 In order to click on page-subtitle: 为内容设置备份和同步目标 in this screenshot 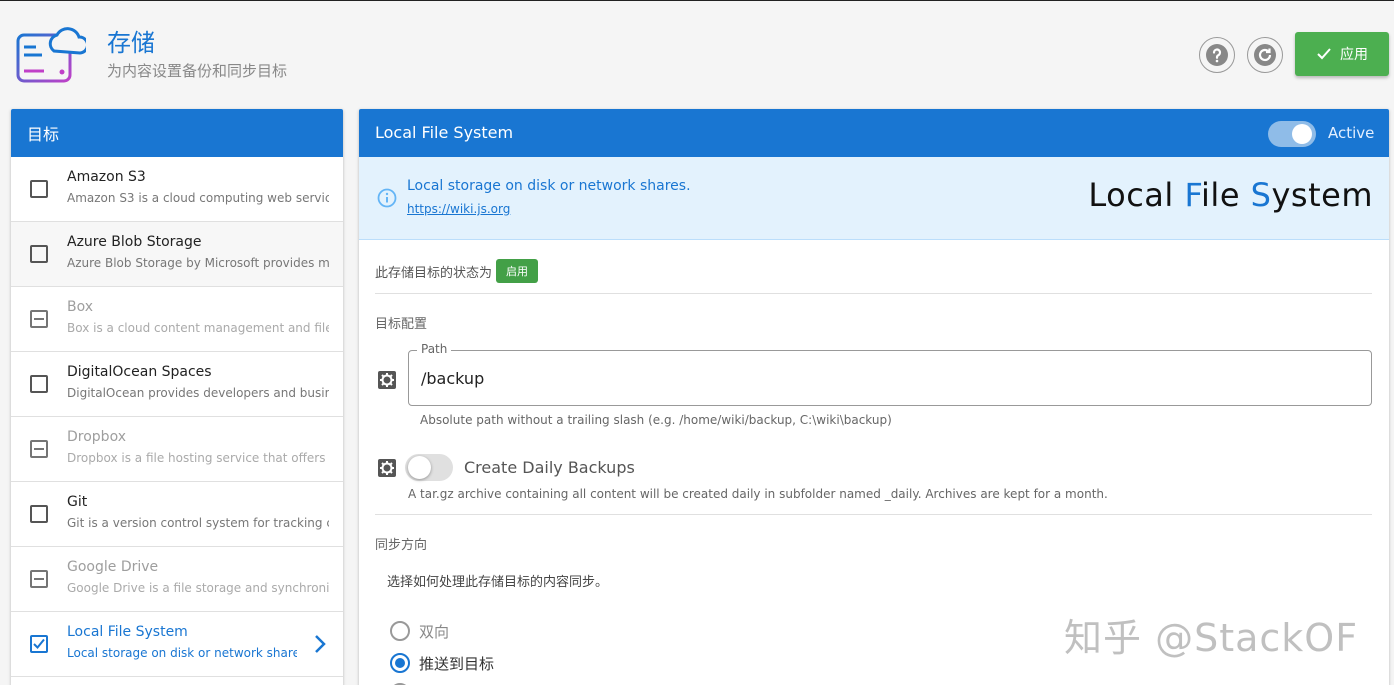, I will do `click(197, 71)`.